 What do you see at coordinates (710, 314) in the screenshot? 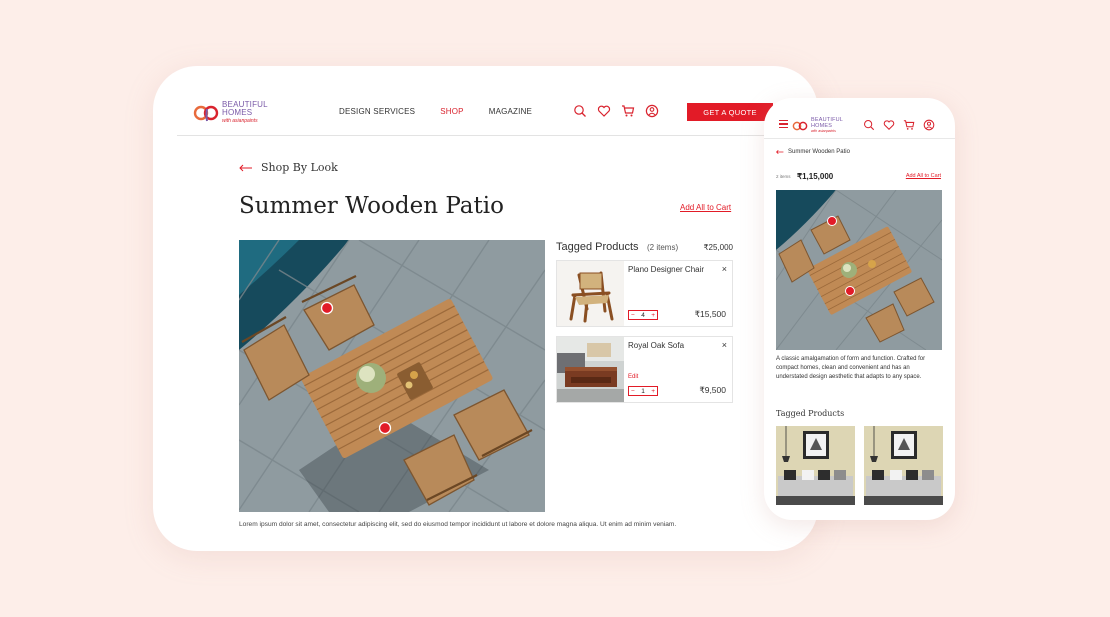
I see `product-price: ₹15,500` at bounding box center [710, 314].